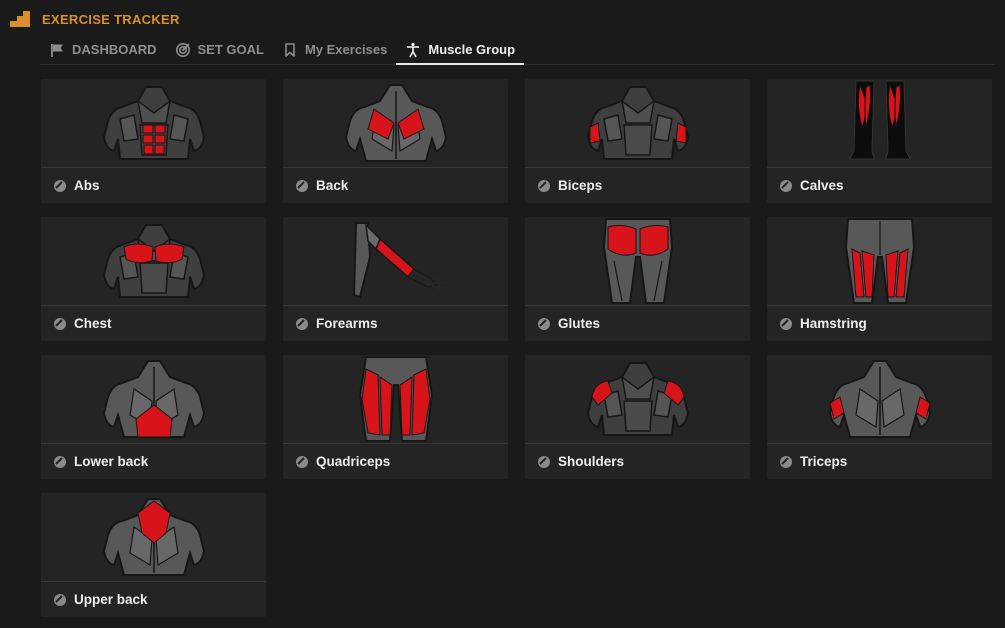  What do you see at coordinates (230, 49) in the screenshot?
I see `tab-label: SET GOAL` at bounding box center [230, 49].